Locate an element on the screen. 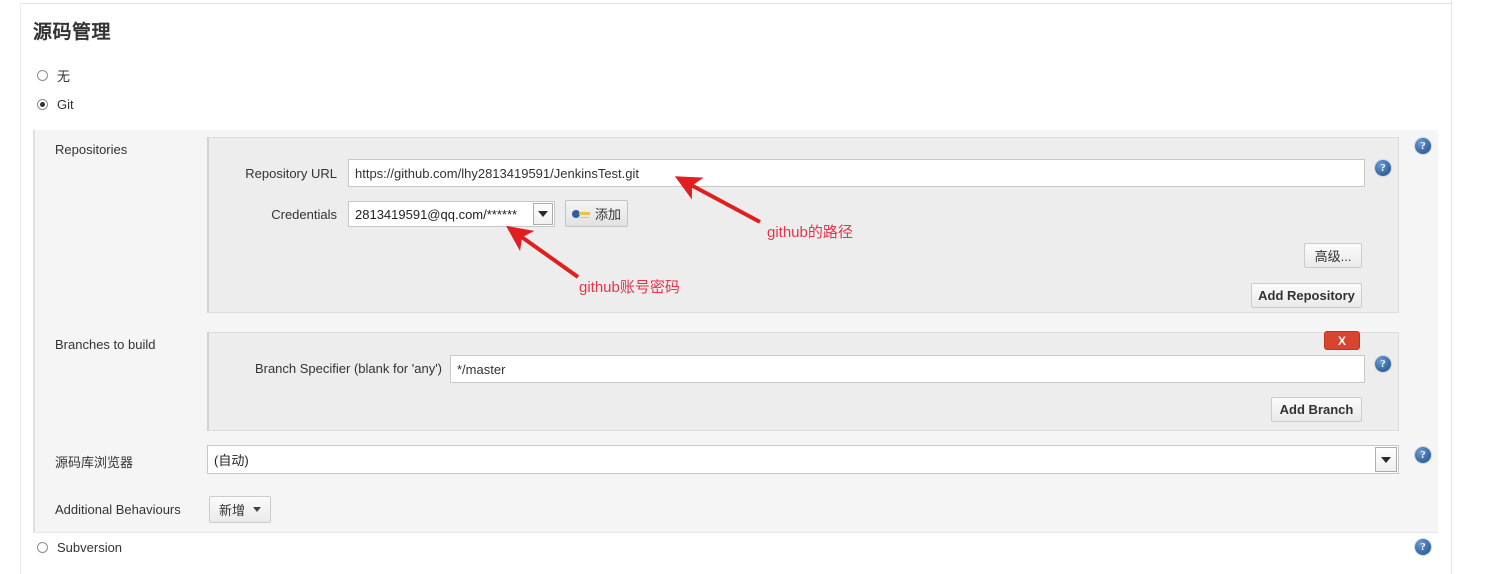  radio-option-subversion: Subversion is located at coordinates (79, 547).